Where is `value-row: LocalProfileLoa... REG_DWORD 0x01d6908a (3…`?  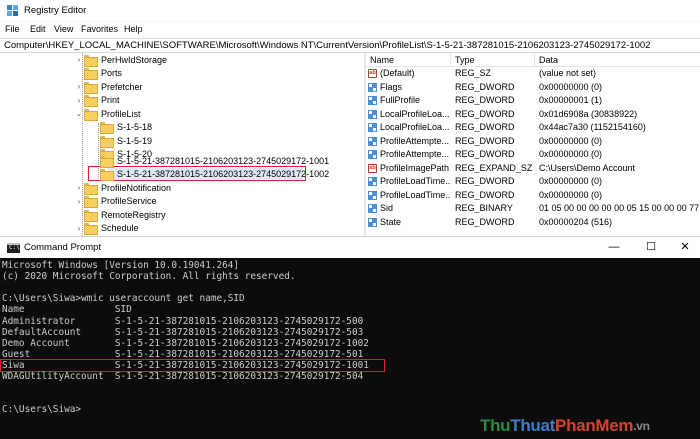 value-row: LocalProfileLoa... REG_DWORD 0x01d6908a (3… is located at coordinates (533, 115).